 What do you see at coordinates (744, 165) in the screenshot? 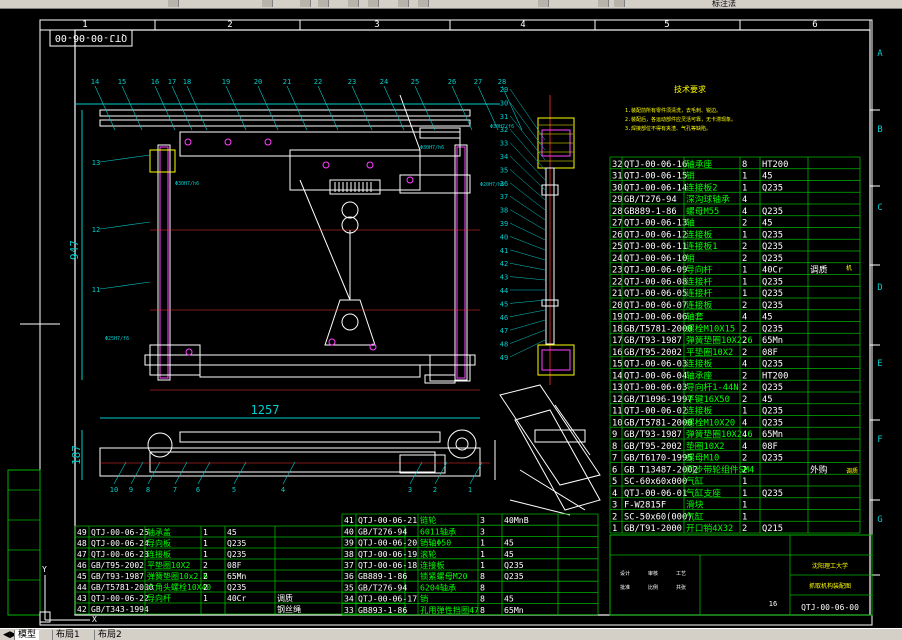
I see `bom-right-cell: 8` at bounding box center [744, 165].